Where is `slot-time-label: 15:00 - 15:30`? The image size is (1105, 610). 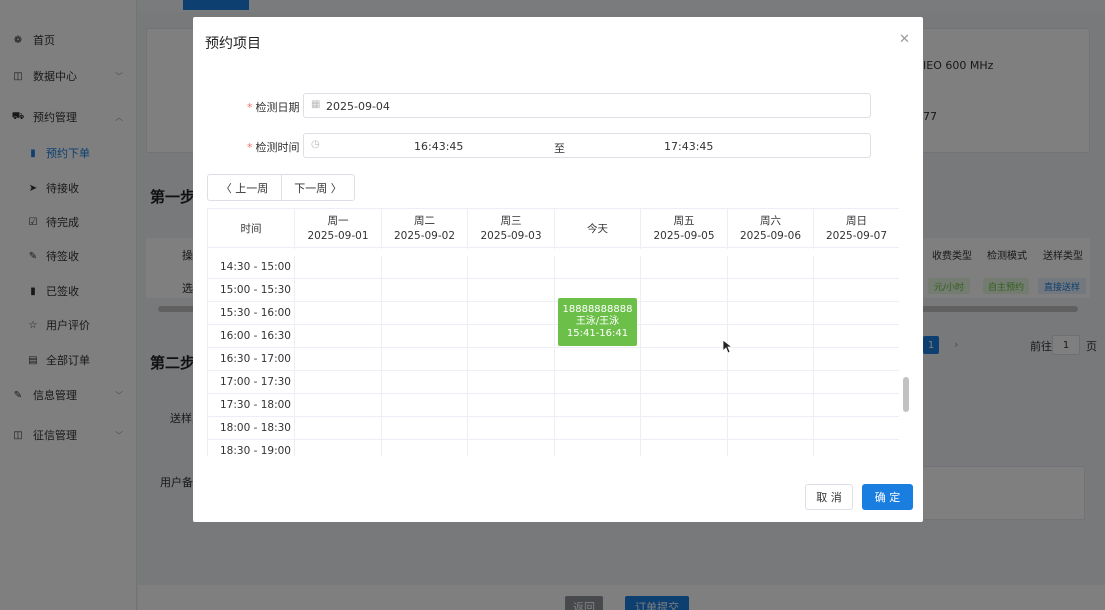 slot-time-label: 15:00 - 15:30 is located at coordinates (255, 290).